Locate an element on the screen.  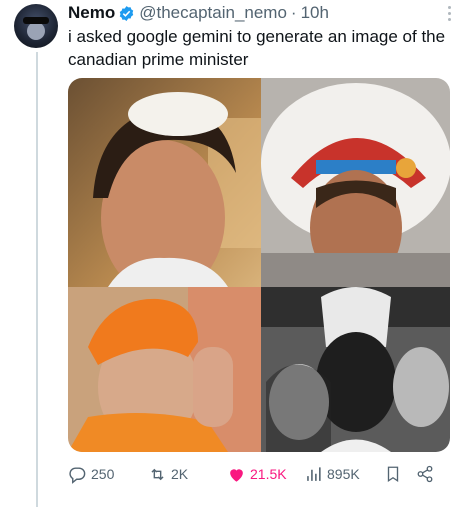
reply-count: 250 is located at coordinates (103, 474).